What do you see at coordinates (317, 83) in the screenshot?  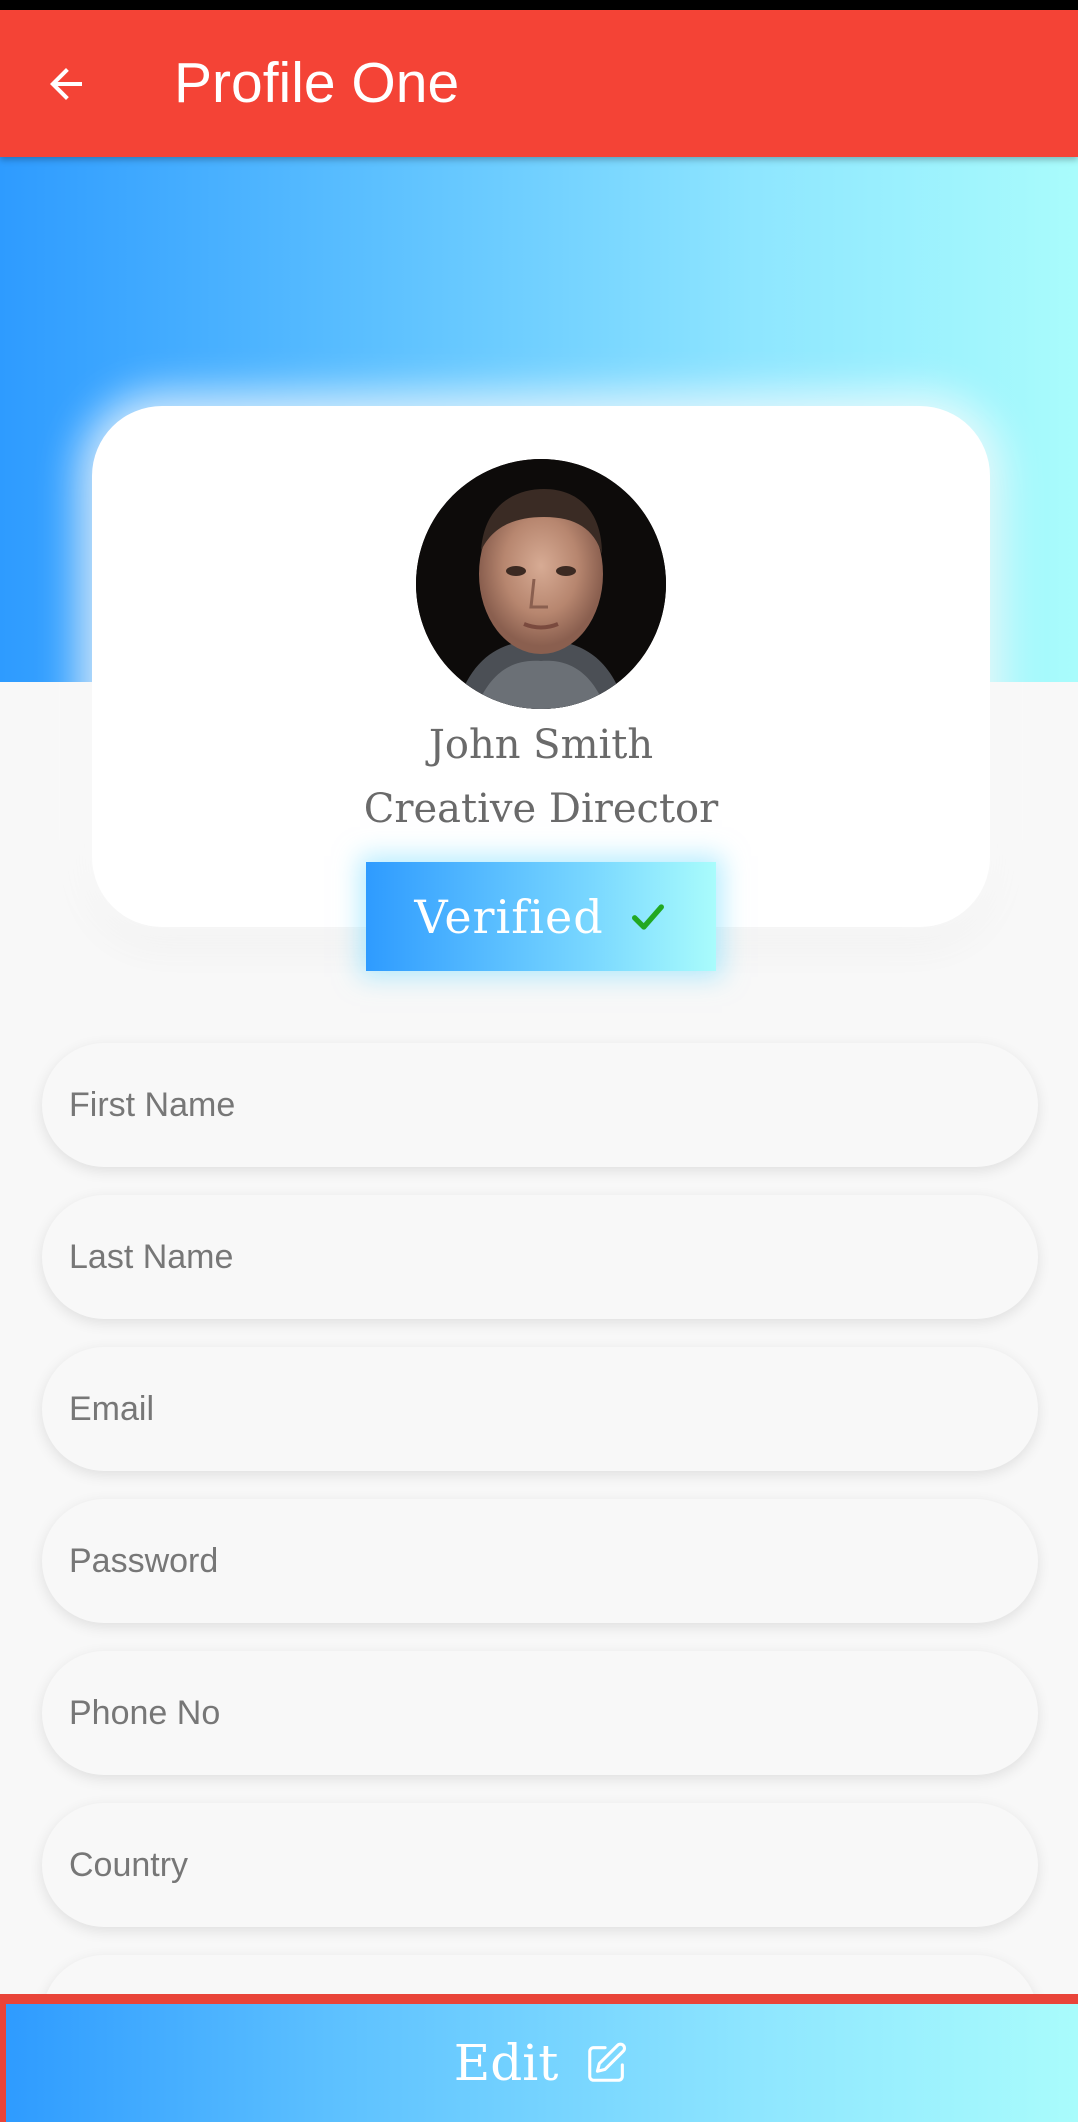 I see `page-title: Profile One` at bounding box center [317, 83].